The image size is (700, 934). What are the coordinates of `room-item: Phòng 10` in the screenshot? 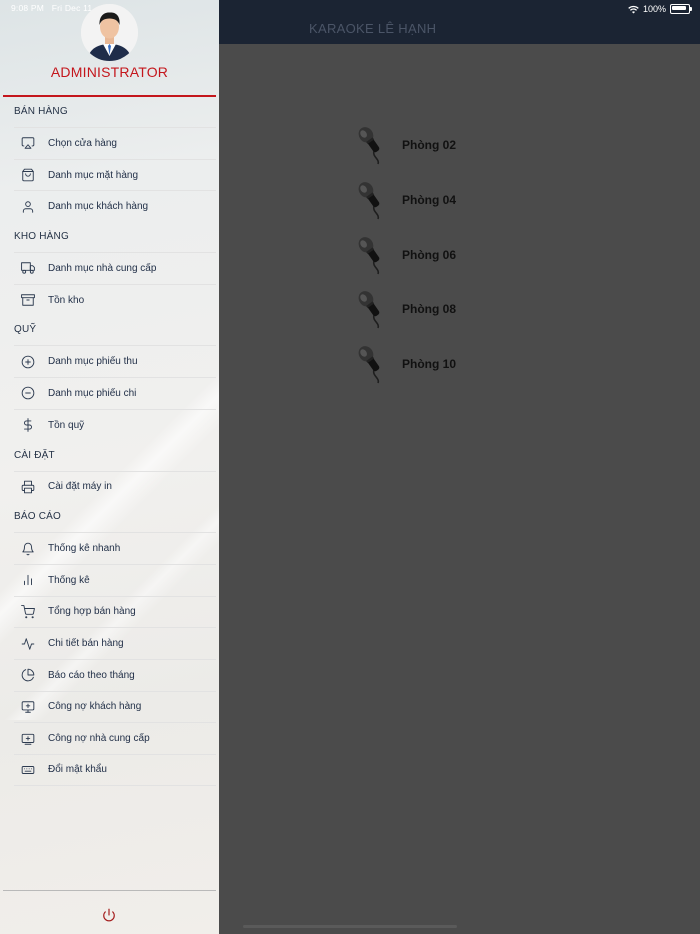 It's located at (403, 364).